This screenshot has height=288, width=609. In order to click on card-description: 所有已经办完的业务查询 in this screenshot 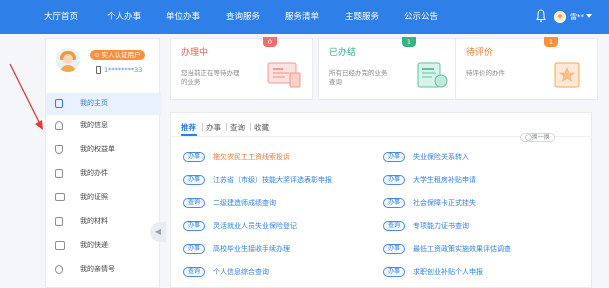, I will do `click(358, 77)`.